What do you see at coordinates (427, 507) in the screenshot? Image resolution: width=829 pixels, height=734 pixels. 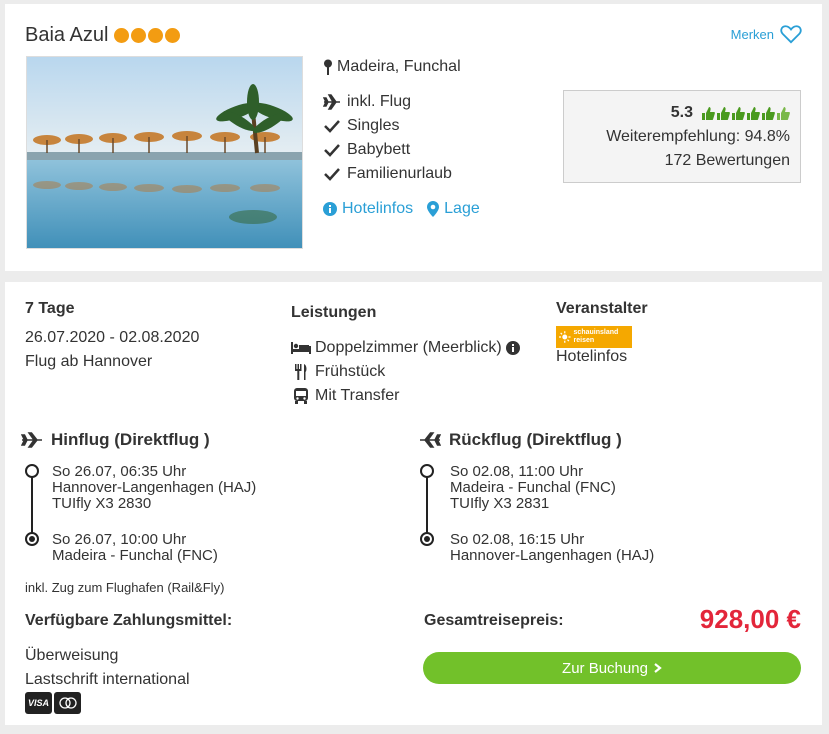 I see `rueckflug-timeline` at bounding box center [427, 507].